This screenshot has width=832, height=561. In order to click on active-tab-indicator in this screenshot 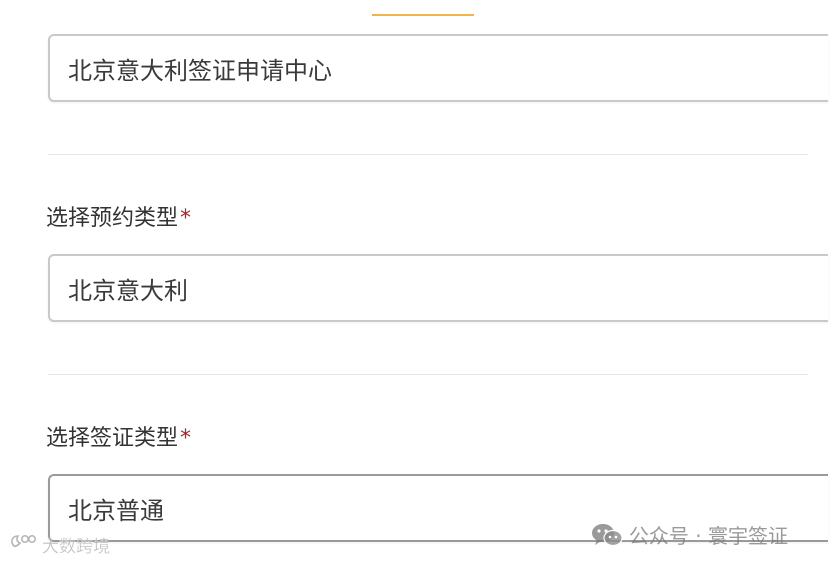, I will do `click(423, 15)`.